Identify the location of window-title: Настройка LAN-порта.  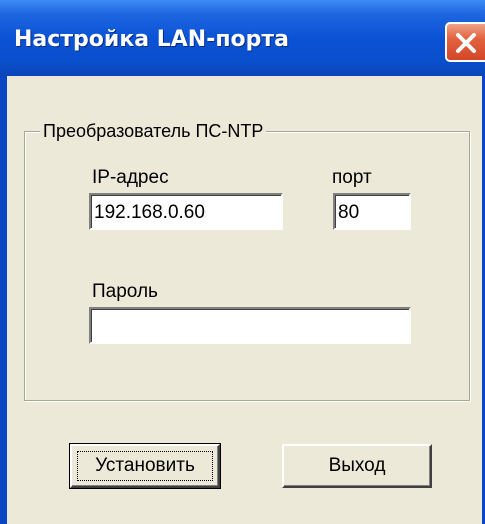
(152, 39).